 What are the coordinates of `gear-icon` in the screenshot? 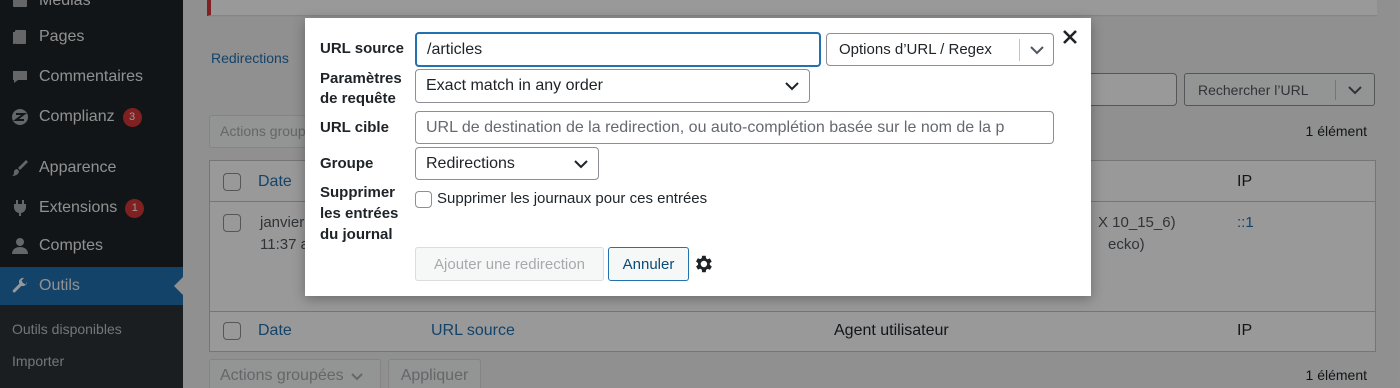 It's located at (703, 264).